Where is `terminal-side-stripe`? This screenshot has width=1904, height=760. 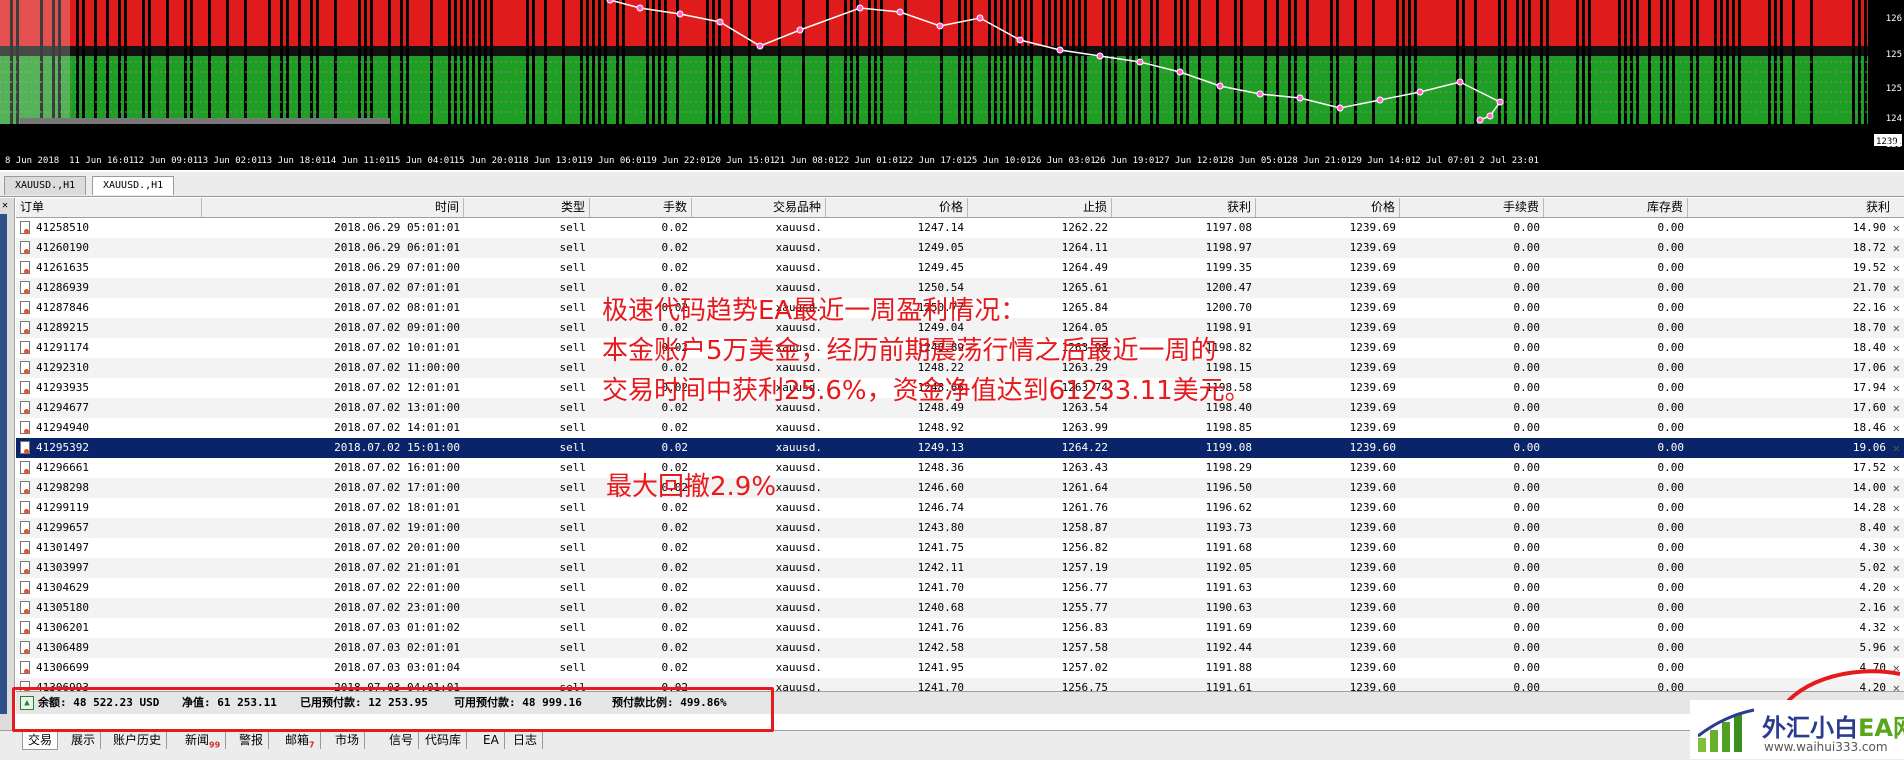
terminal-side-stripe is located at coordinates (3, 464).